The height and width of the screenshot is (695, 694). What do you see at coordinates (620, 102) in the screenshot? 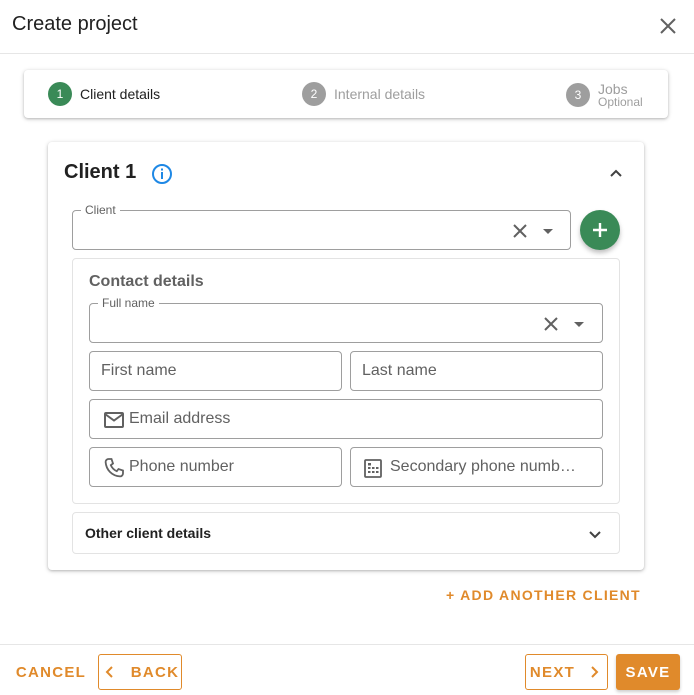
I see `step-sublabel: Optional` at bounding box center [620, 102].